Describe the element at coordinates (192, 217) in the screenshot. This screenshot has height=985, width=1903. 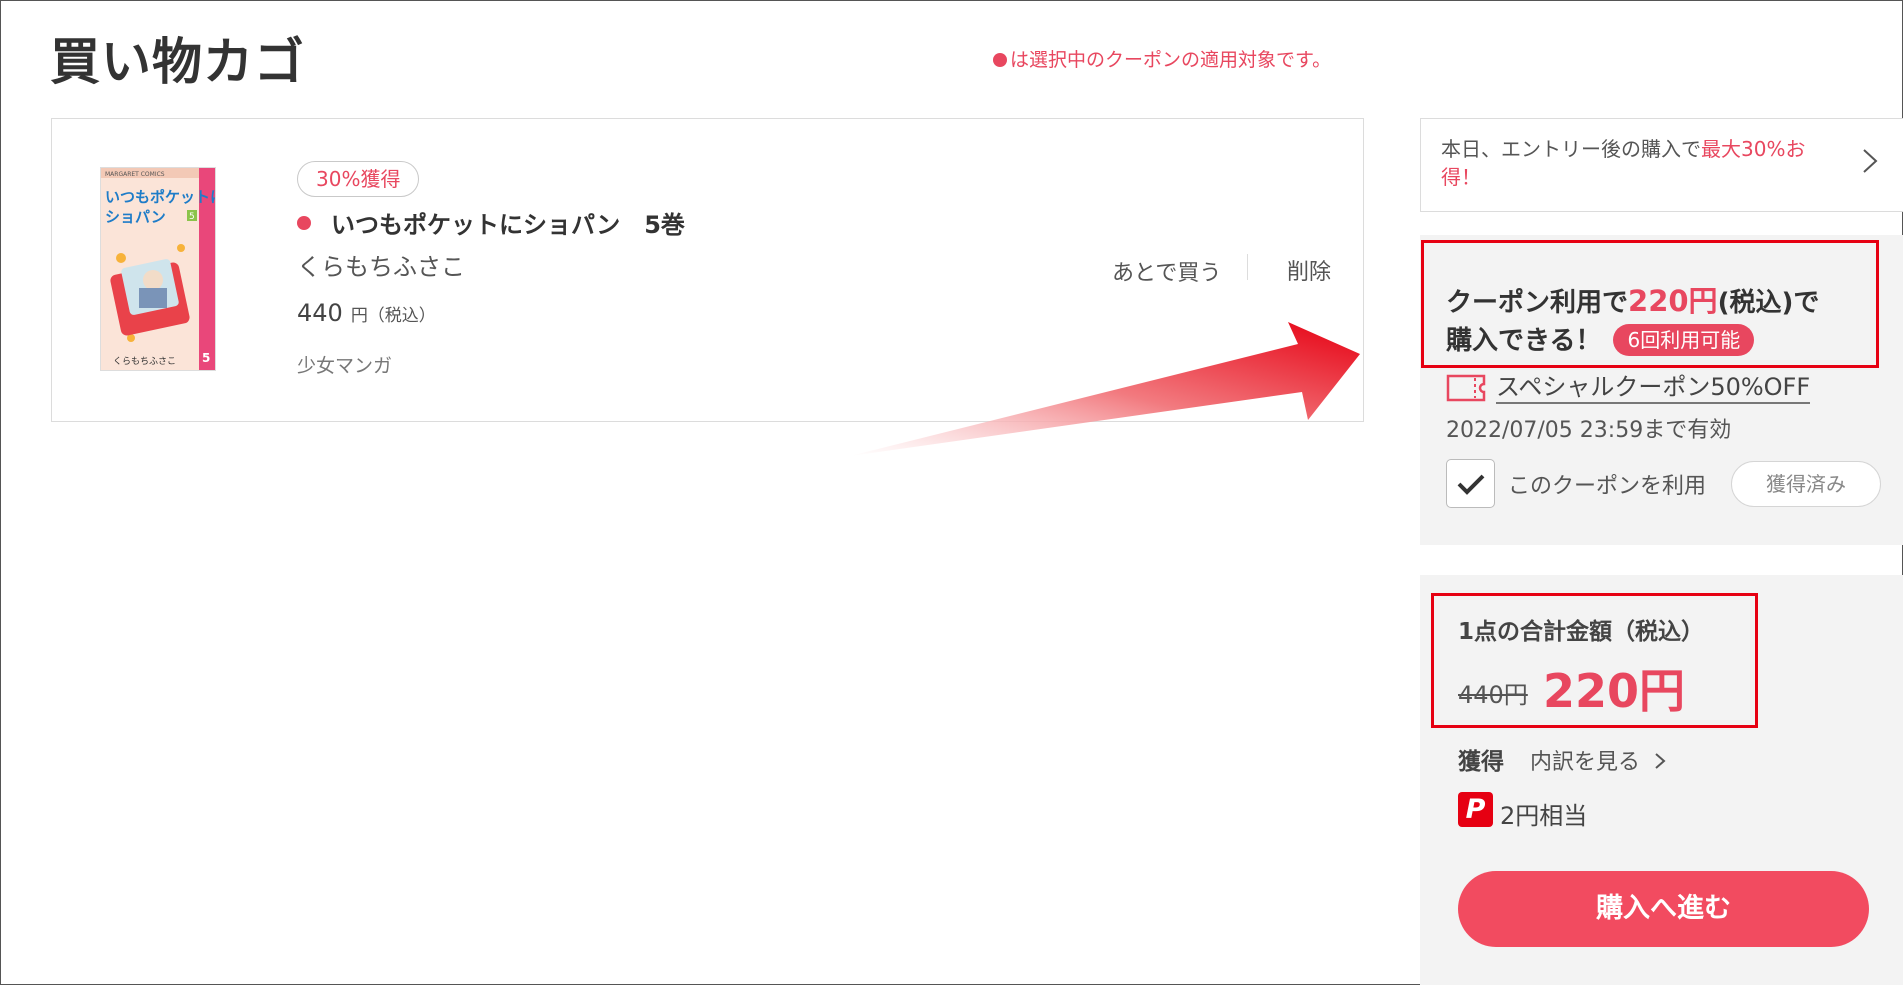
I see `cover-volume-badge: 5` at that location.